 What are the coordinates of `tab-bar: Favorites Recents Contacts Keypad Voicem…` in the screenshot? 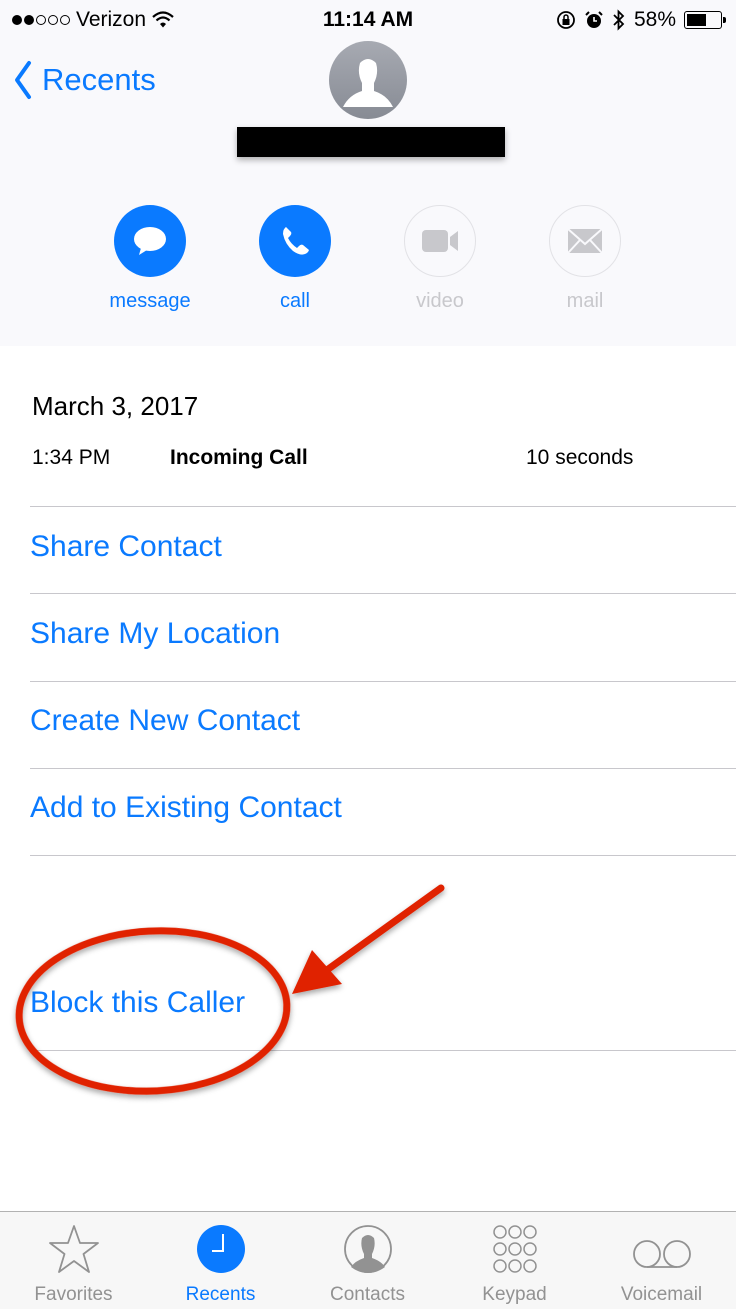 It's located at (368, 1260).